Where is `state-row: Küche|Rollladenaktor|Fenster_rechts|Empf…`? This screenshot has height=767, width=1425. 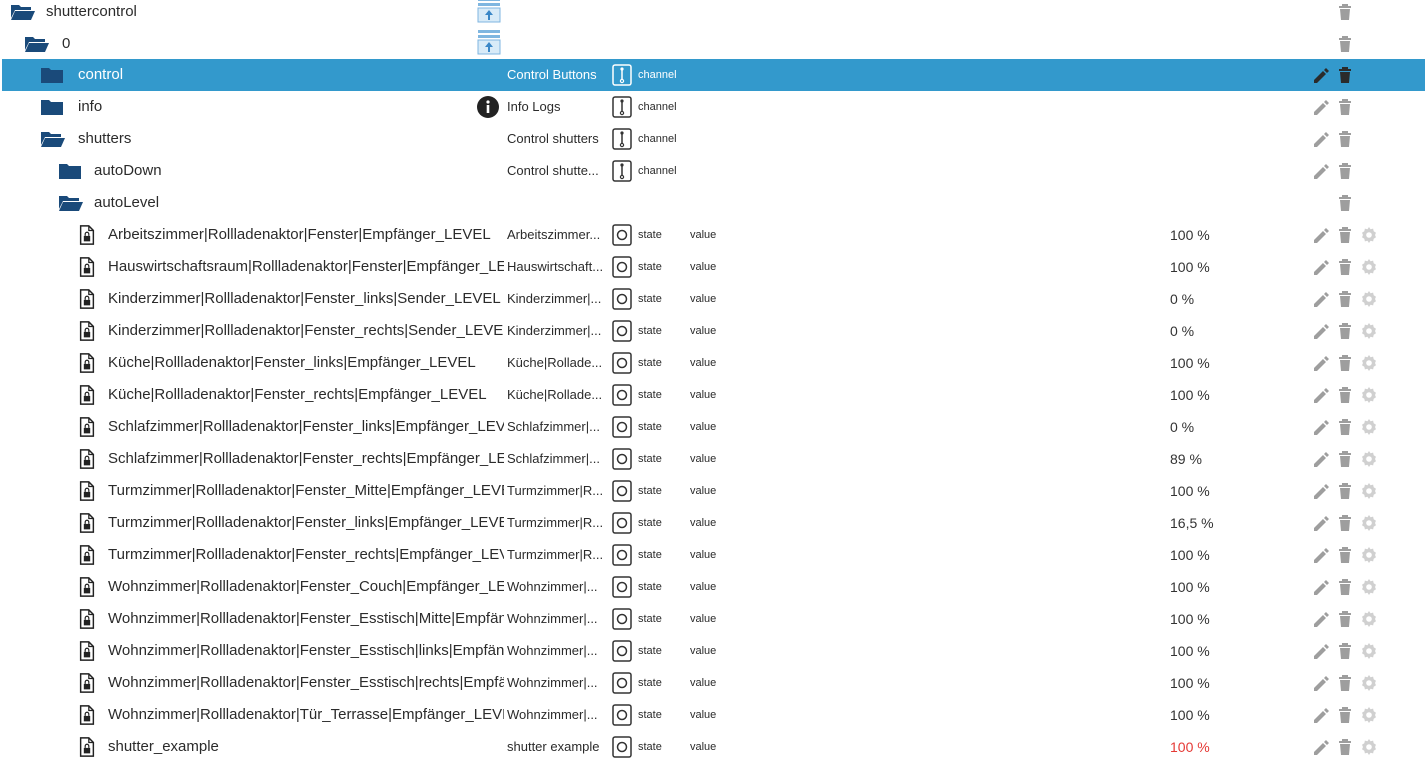
state-row: Küche|Rollladenaktor|Fenster_rechts|Empf… is located at coordinates (713, 395).